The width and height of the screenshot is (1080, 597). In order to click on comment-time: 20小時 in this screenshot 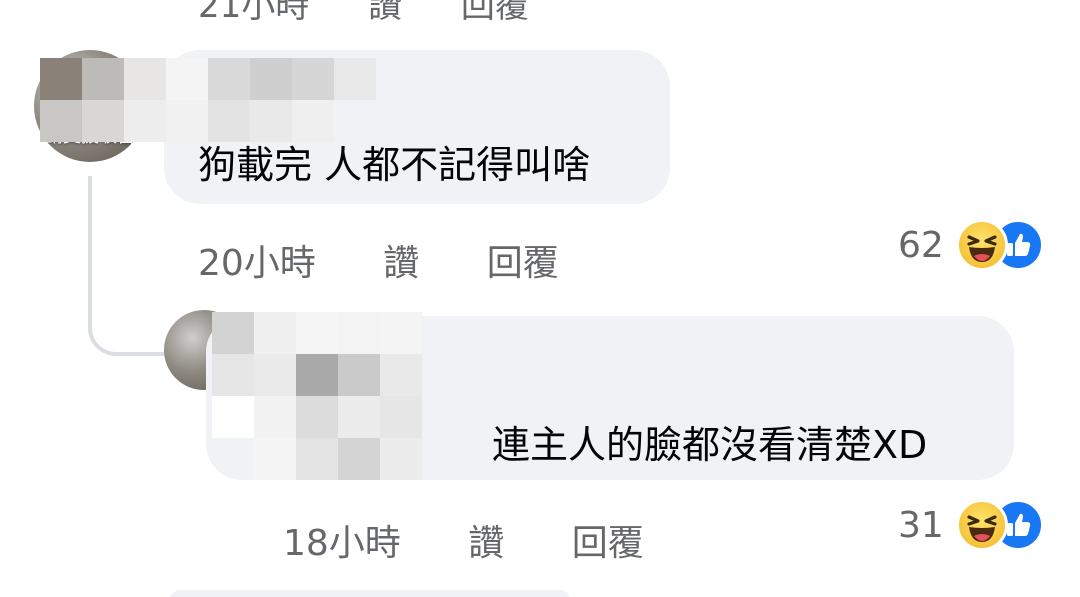, I will do `click(257, 260)`.